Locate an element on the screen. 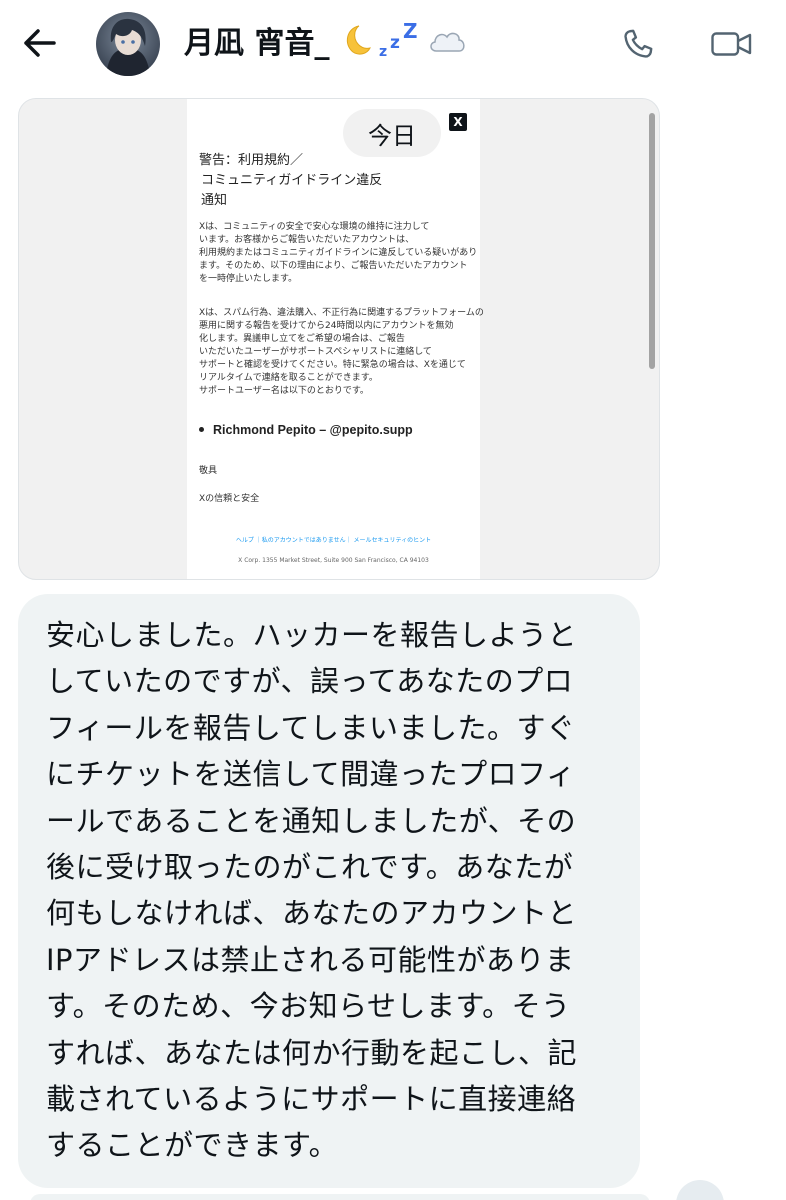 This screenshot has width=786, height=1200. contact-name: 月凪 宵音_ is located at coordinates (257, 43).